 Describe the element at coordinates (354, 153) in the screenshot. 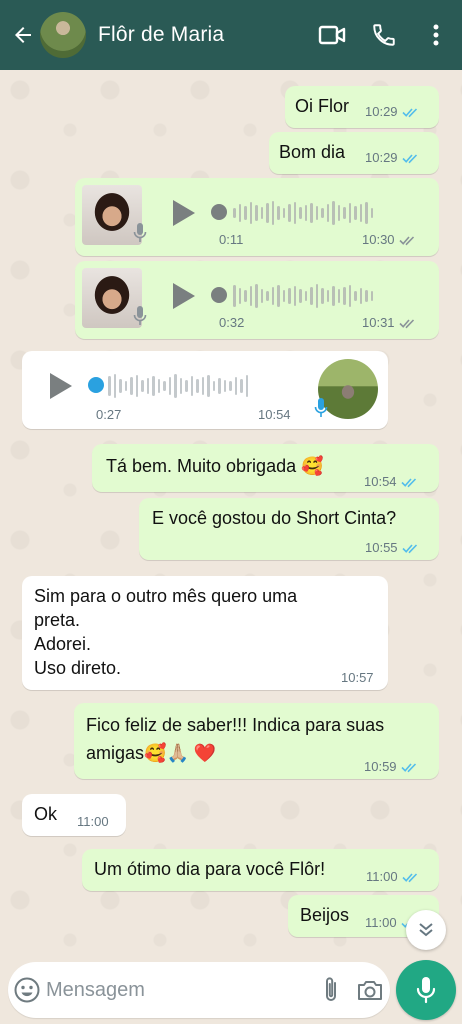

I see `message-bubble-outgoing: Bom dia 10:29` at that location.